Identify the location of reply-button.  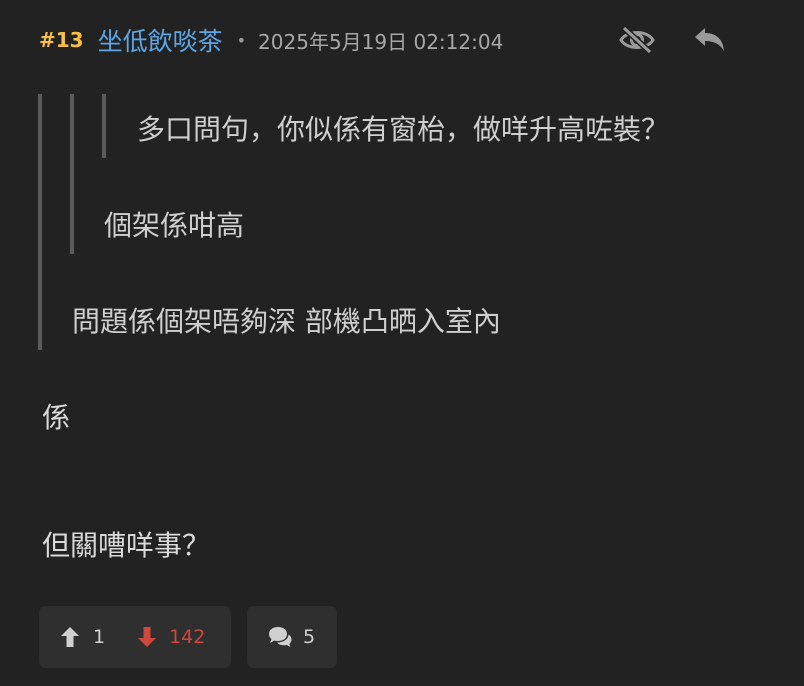
(709, 40).